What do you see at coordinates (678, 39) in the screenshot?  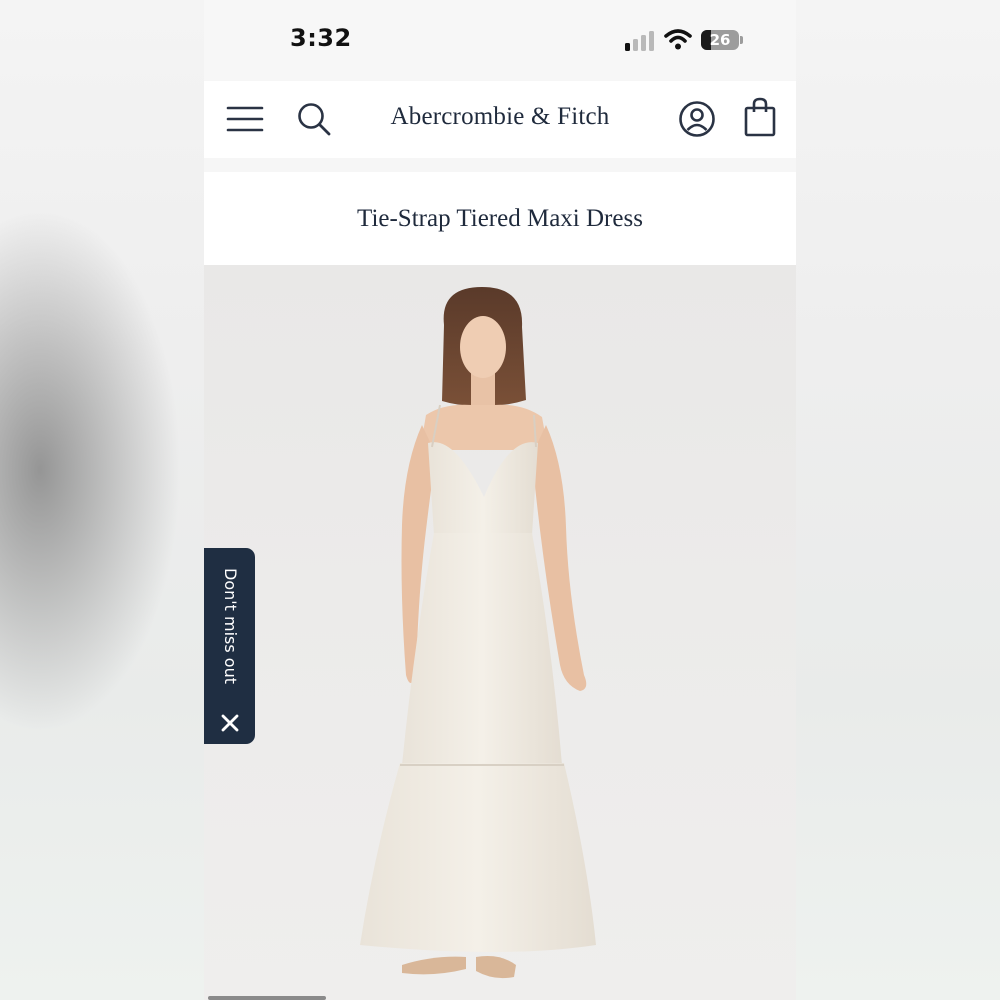 I see `wifi-icon` at bounding box center [678, 39].